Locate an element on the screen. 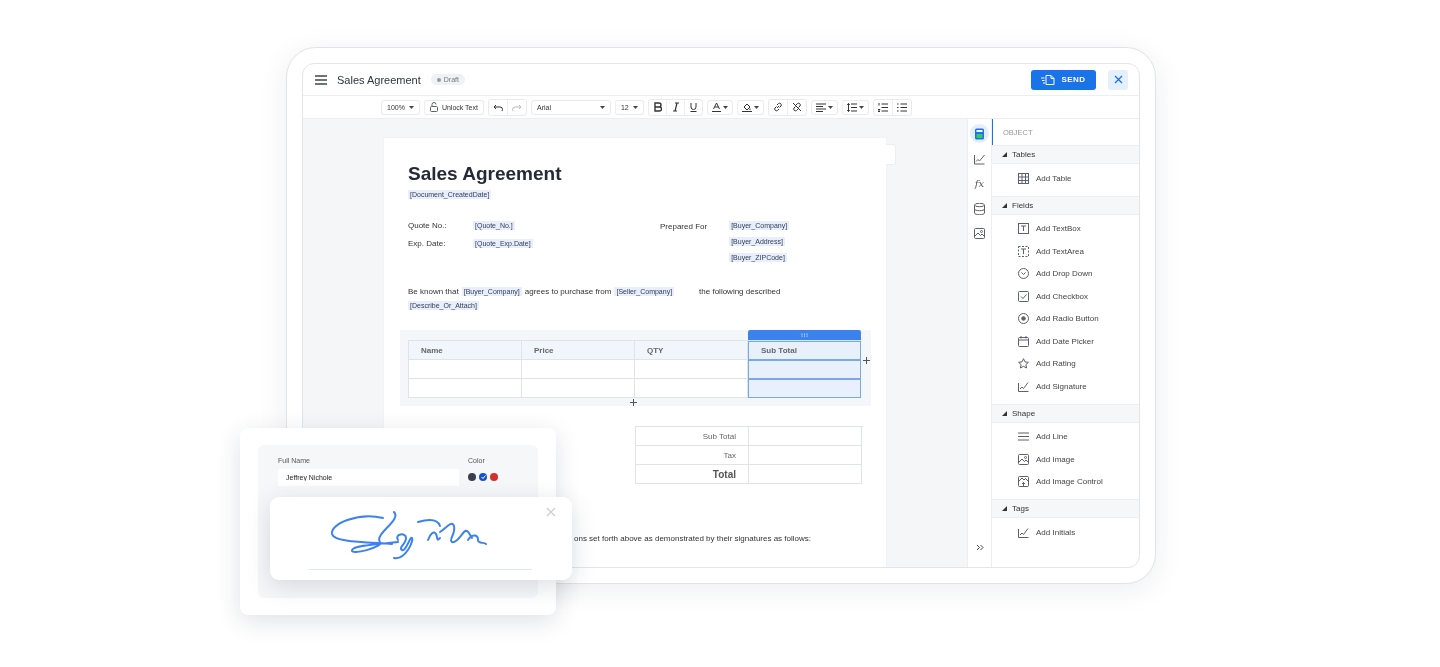 The height and width of the screenshot is (667, 1440). close-icon is located at coordinates (1118, 79).